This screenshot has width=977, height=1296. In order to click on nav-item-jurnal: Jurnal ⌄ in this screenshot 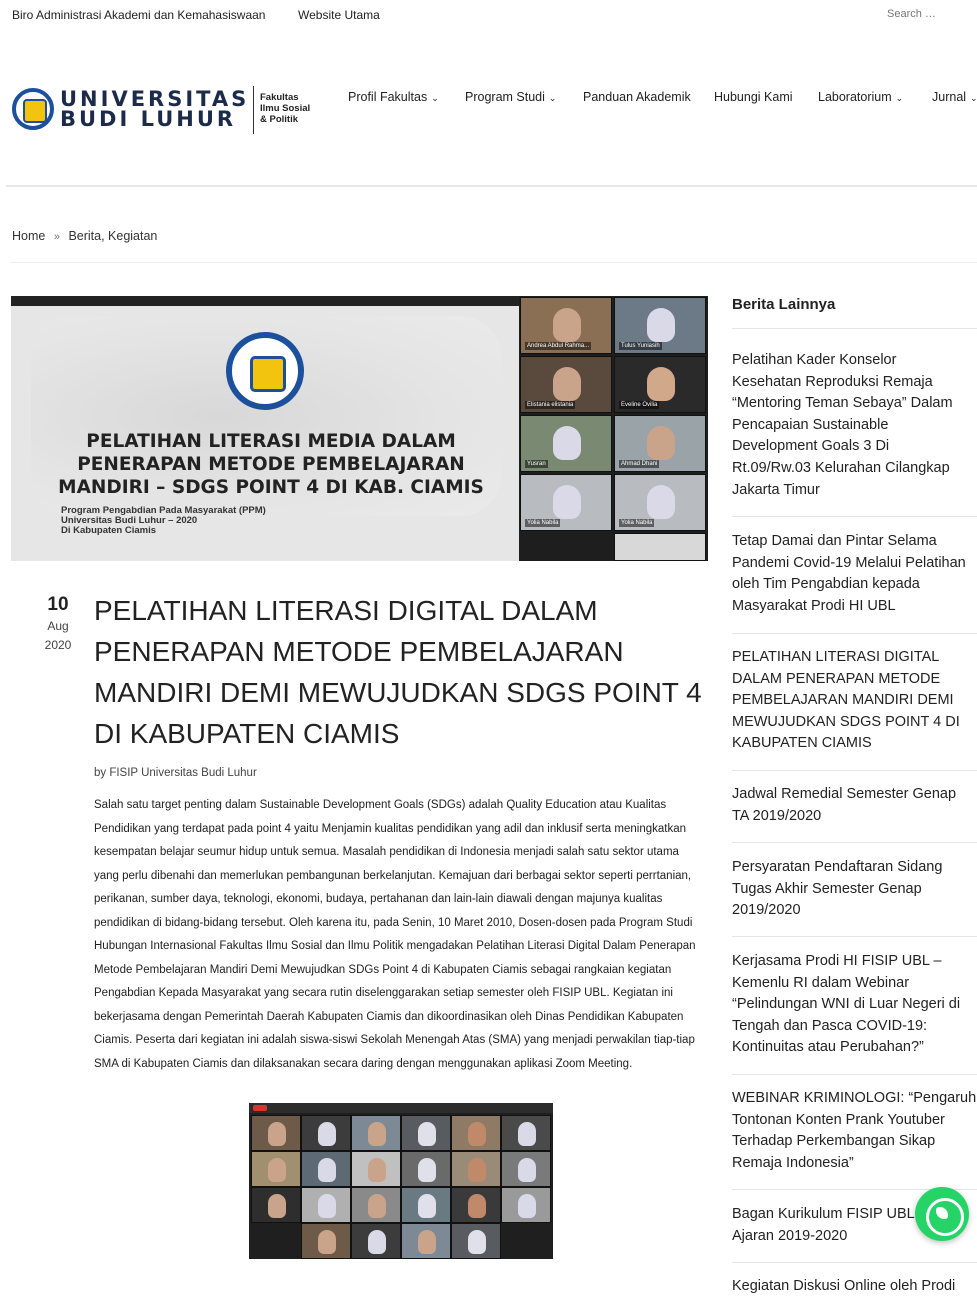, I will do `click(954, 97)`.